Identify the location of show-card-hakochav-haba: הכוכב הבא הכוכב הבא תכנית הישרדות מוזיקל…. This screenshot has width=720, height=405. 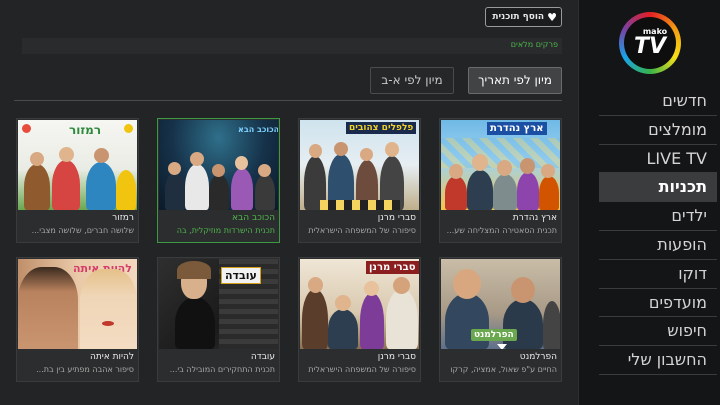
(218, 180).